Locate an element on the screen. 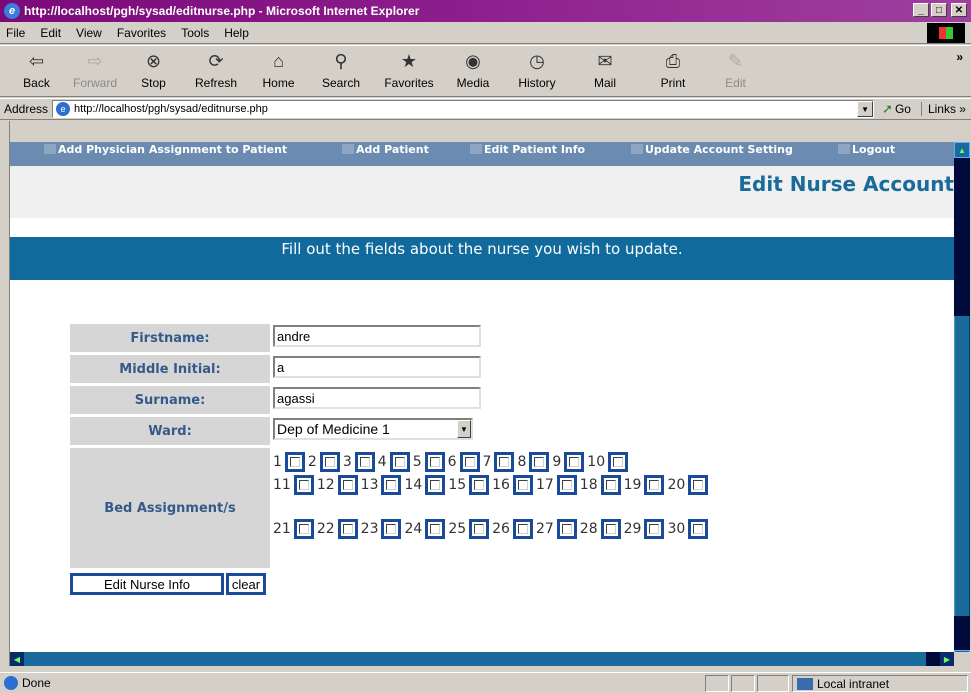 Image resolution: width=971 pixels, height=693 pixels. address-label: Address is located at coordinates (26, 109).